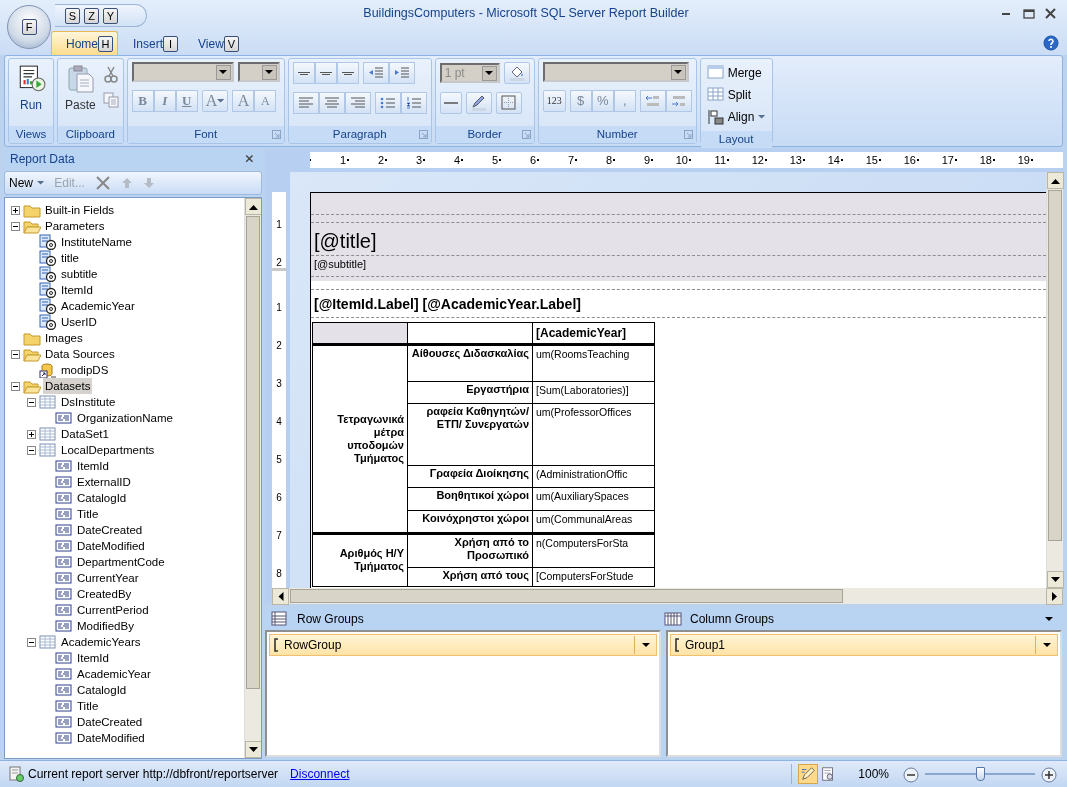  I want to click on font-name-combo, so click(182, 72).